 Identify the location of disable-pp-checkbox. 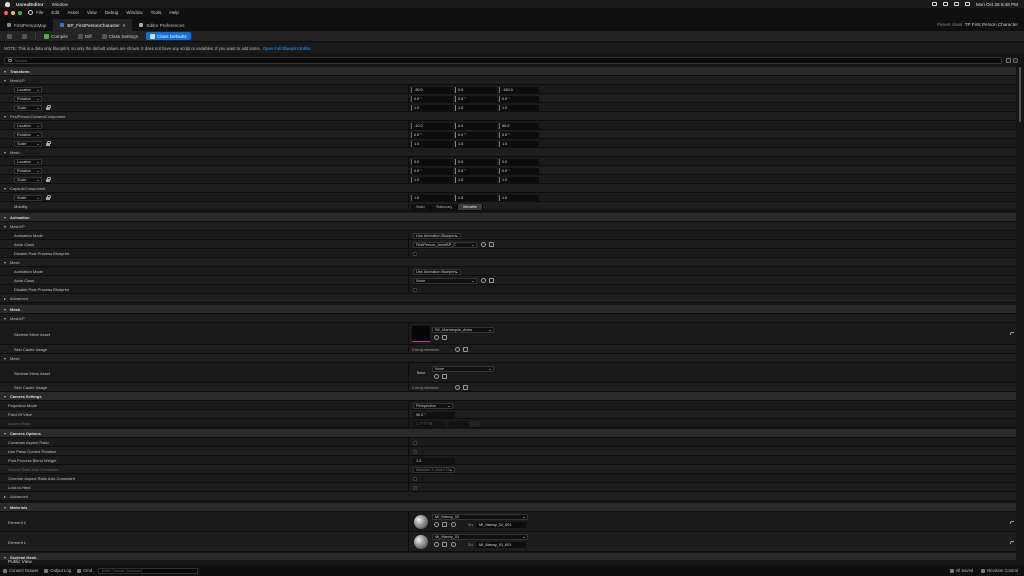
(415, 289).